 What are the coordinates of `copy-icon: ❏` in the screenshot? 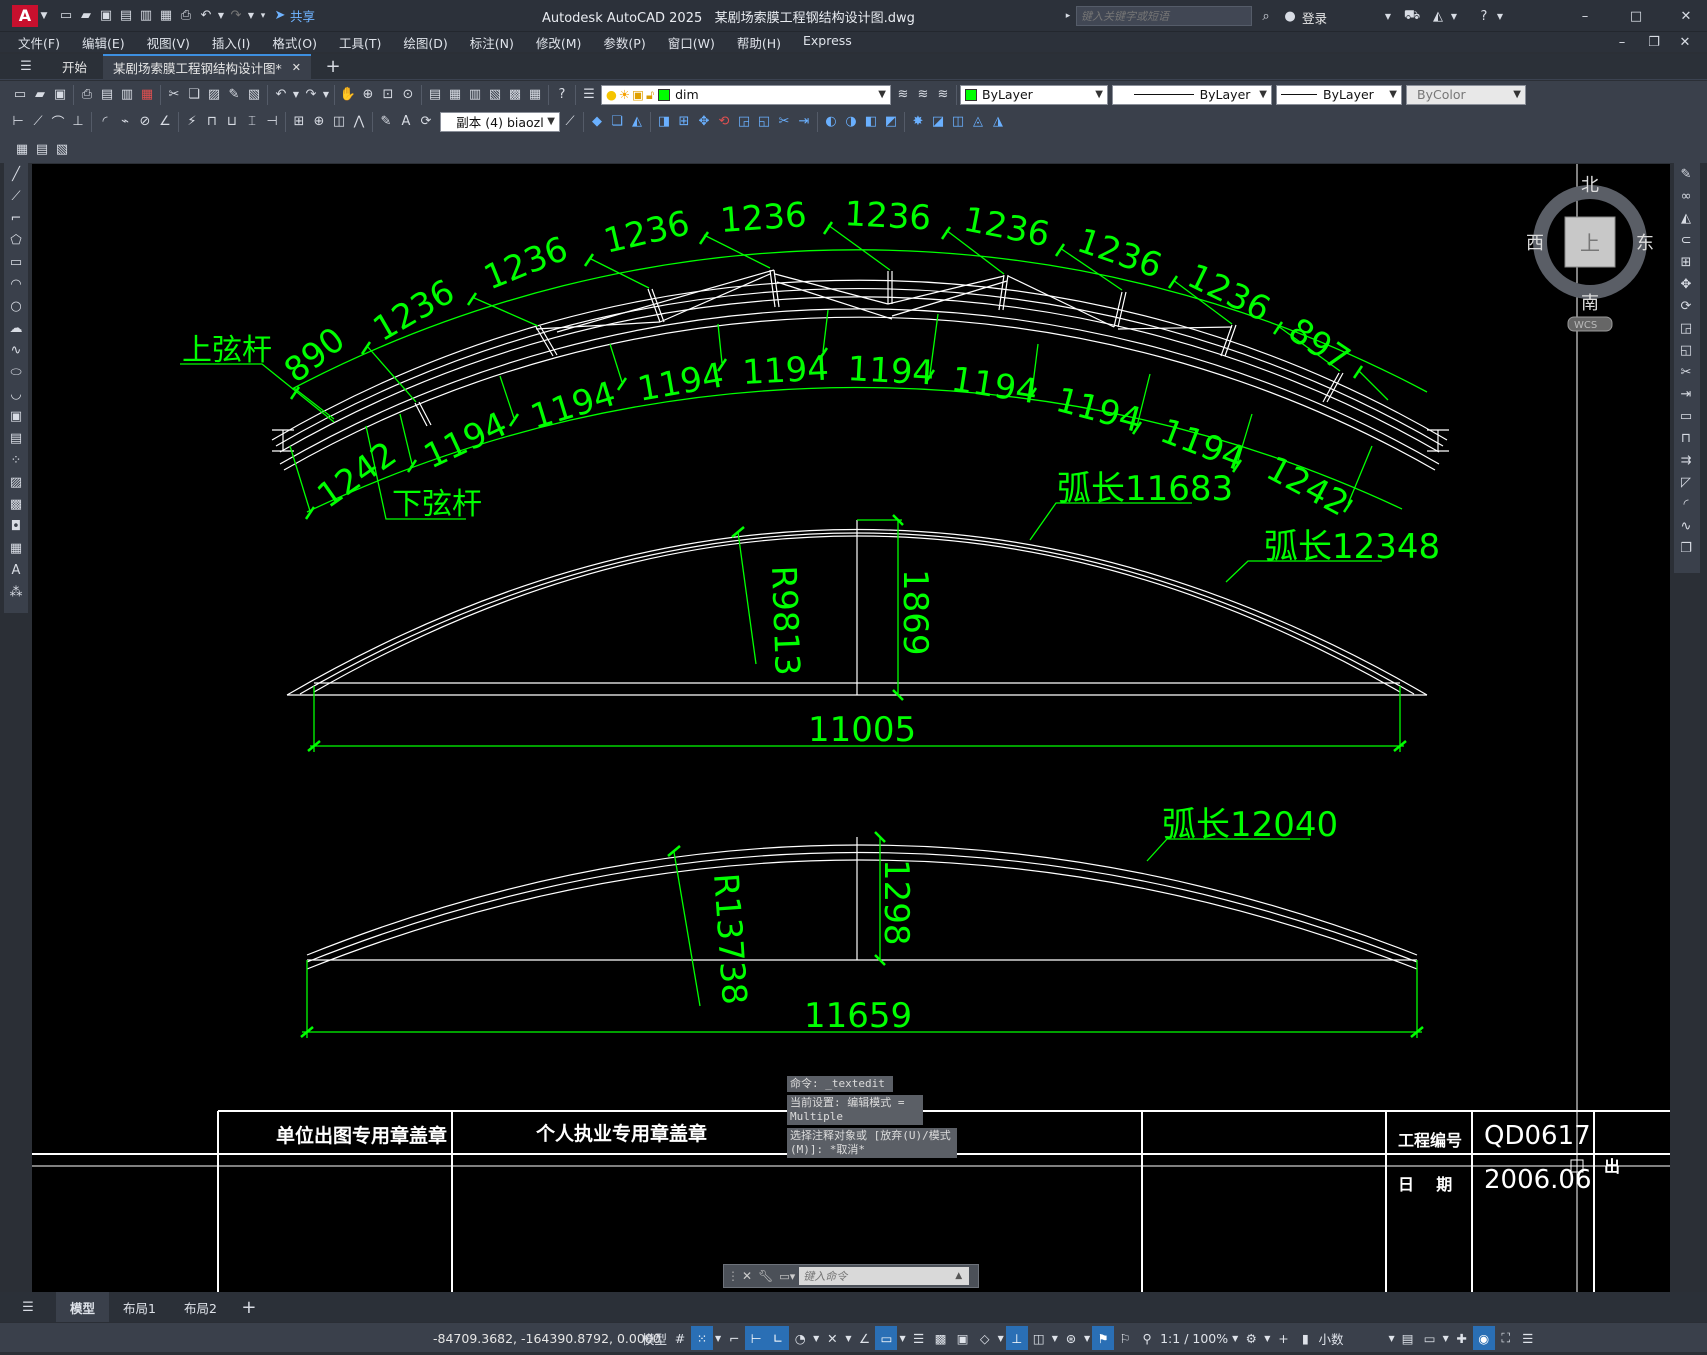 It's located at (194, 95).